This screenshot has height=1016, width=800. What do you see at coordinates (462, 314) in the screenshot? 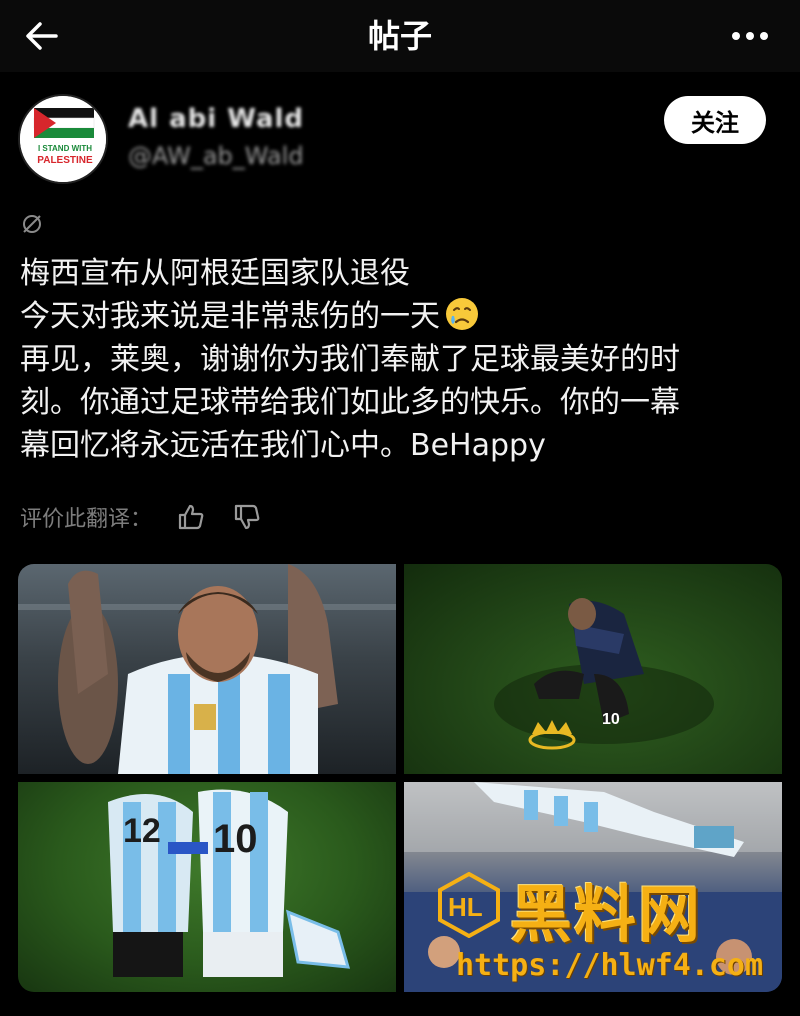
I see `sad-face-emoji-icon` at bounding box center [462, 314].